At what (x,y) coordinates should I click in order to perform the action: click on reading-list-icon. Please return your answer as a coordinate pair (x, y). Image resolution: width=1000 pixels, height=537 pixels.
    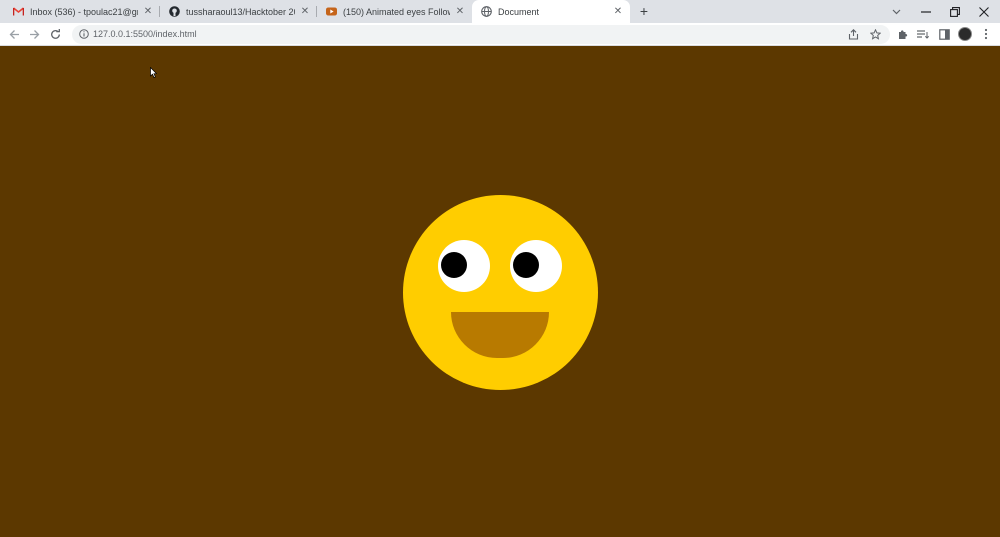
    Looking at the image, I should click on (923, 34).